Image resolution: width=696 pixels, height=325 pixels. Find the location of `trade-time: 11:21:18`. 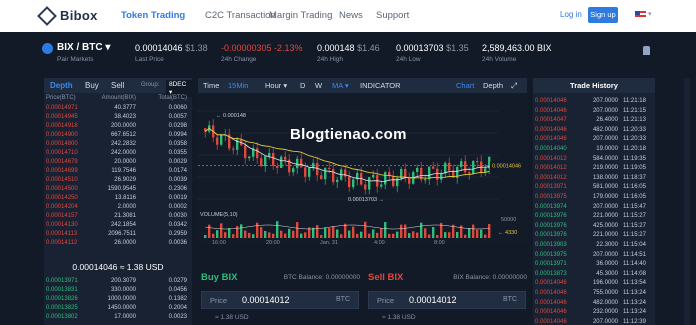

trade-time: 11:21:18 is located at coordinates (634, 101).